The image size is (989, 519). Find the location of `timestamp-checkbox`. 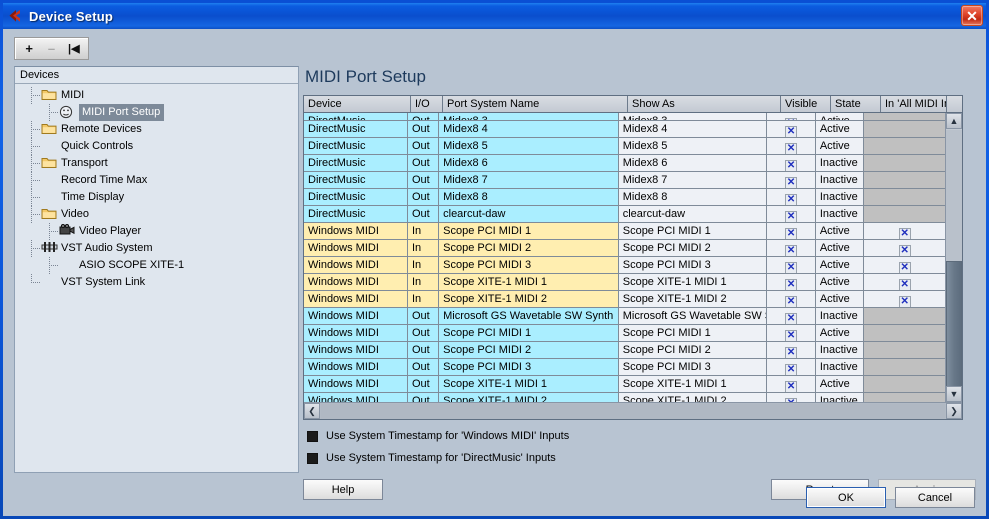

timestamp-checkbox is located at coordinates (312, 436).